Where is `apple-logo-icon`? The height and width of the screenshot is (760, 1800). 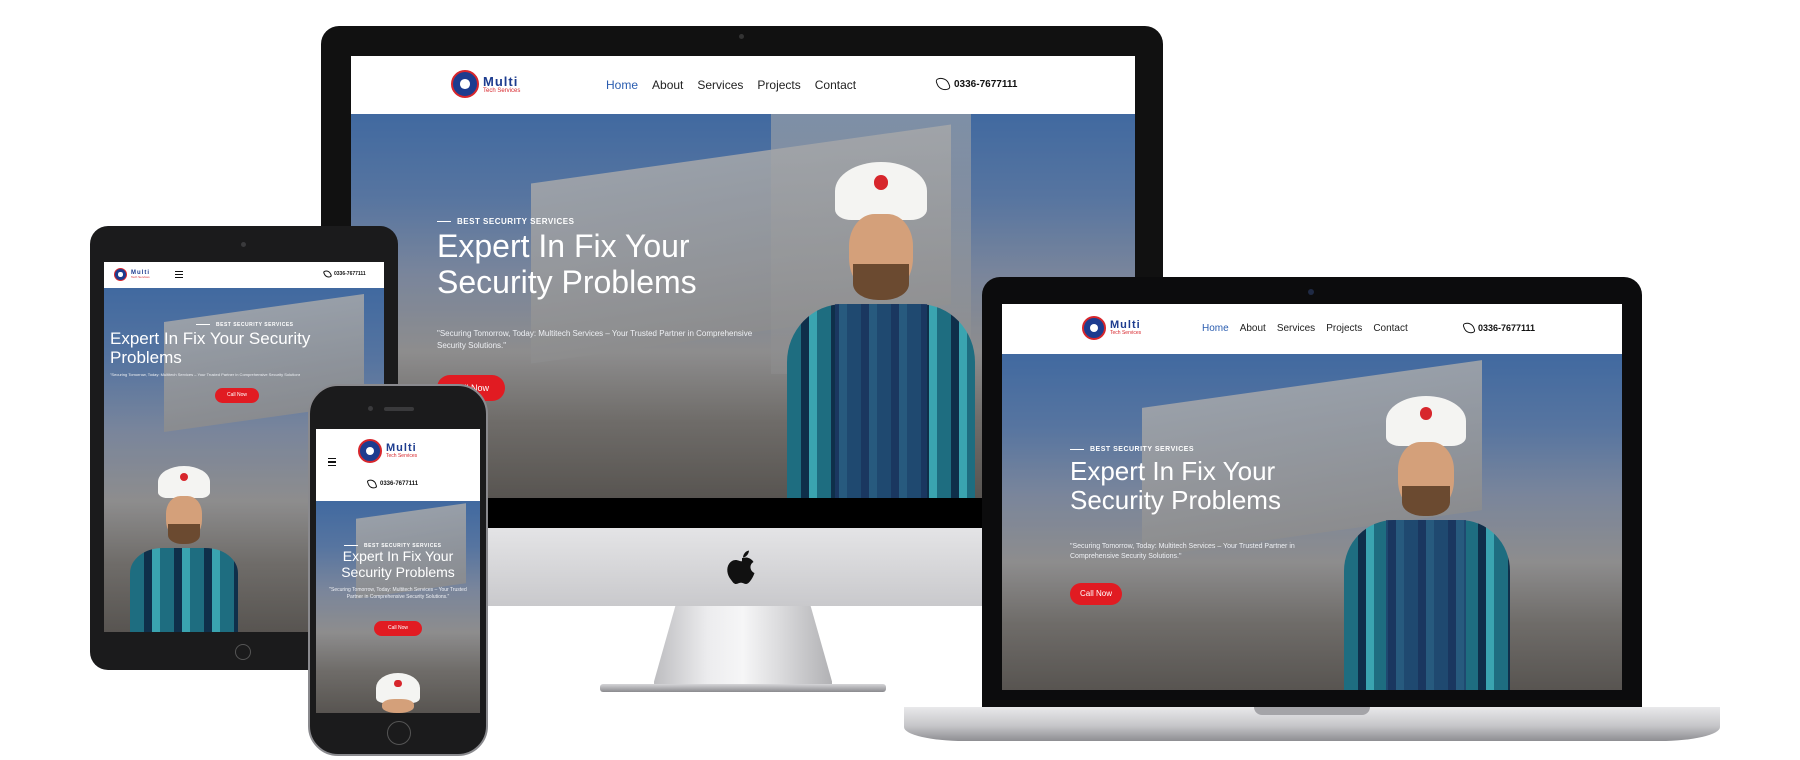 apple-logo-icon is located at coordinates (742, 566).